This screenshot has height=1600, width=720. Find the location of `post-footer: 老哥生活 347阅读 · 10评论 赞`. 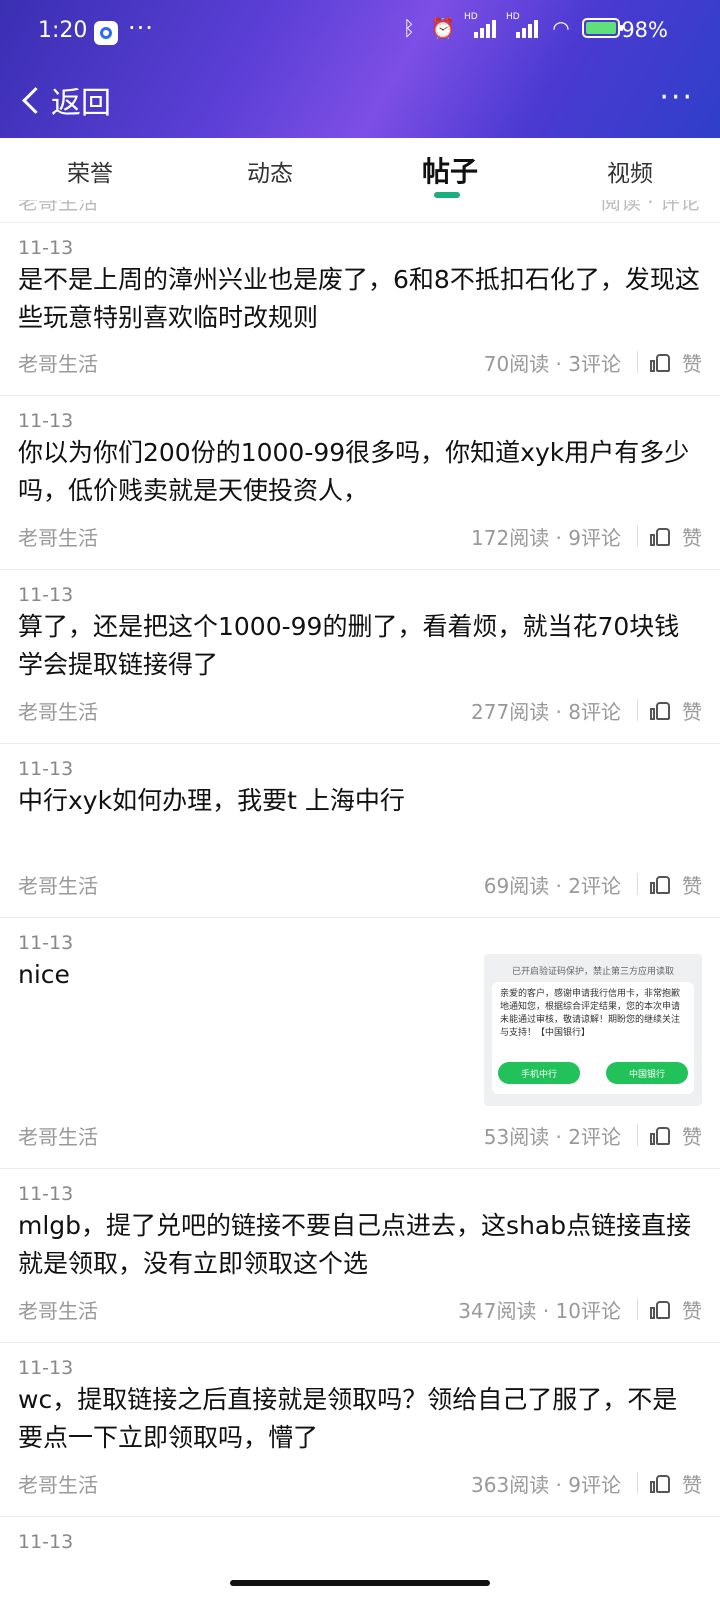

post-footer: 老哥生活 347阅读 · 10评论 赞 is located at coordinates (360, 1309).